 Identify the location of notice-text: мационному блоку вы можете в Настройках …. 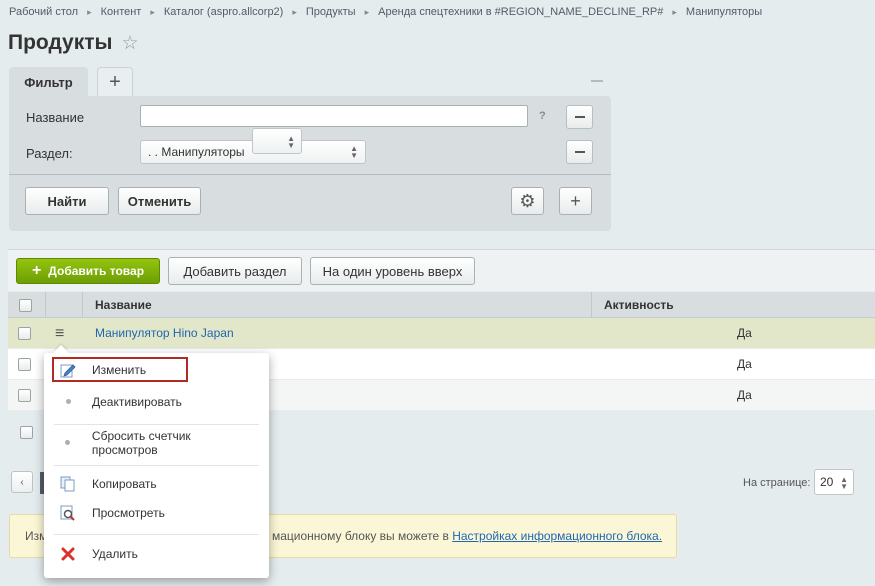
(467, 536).